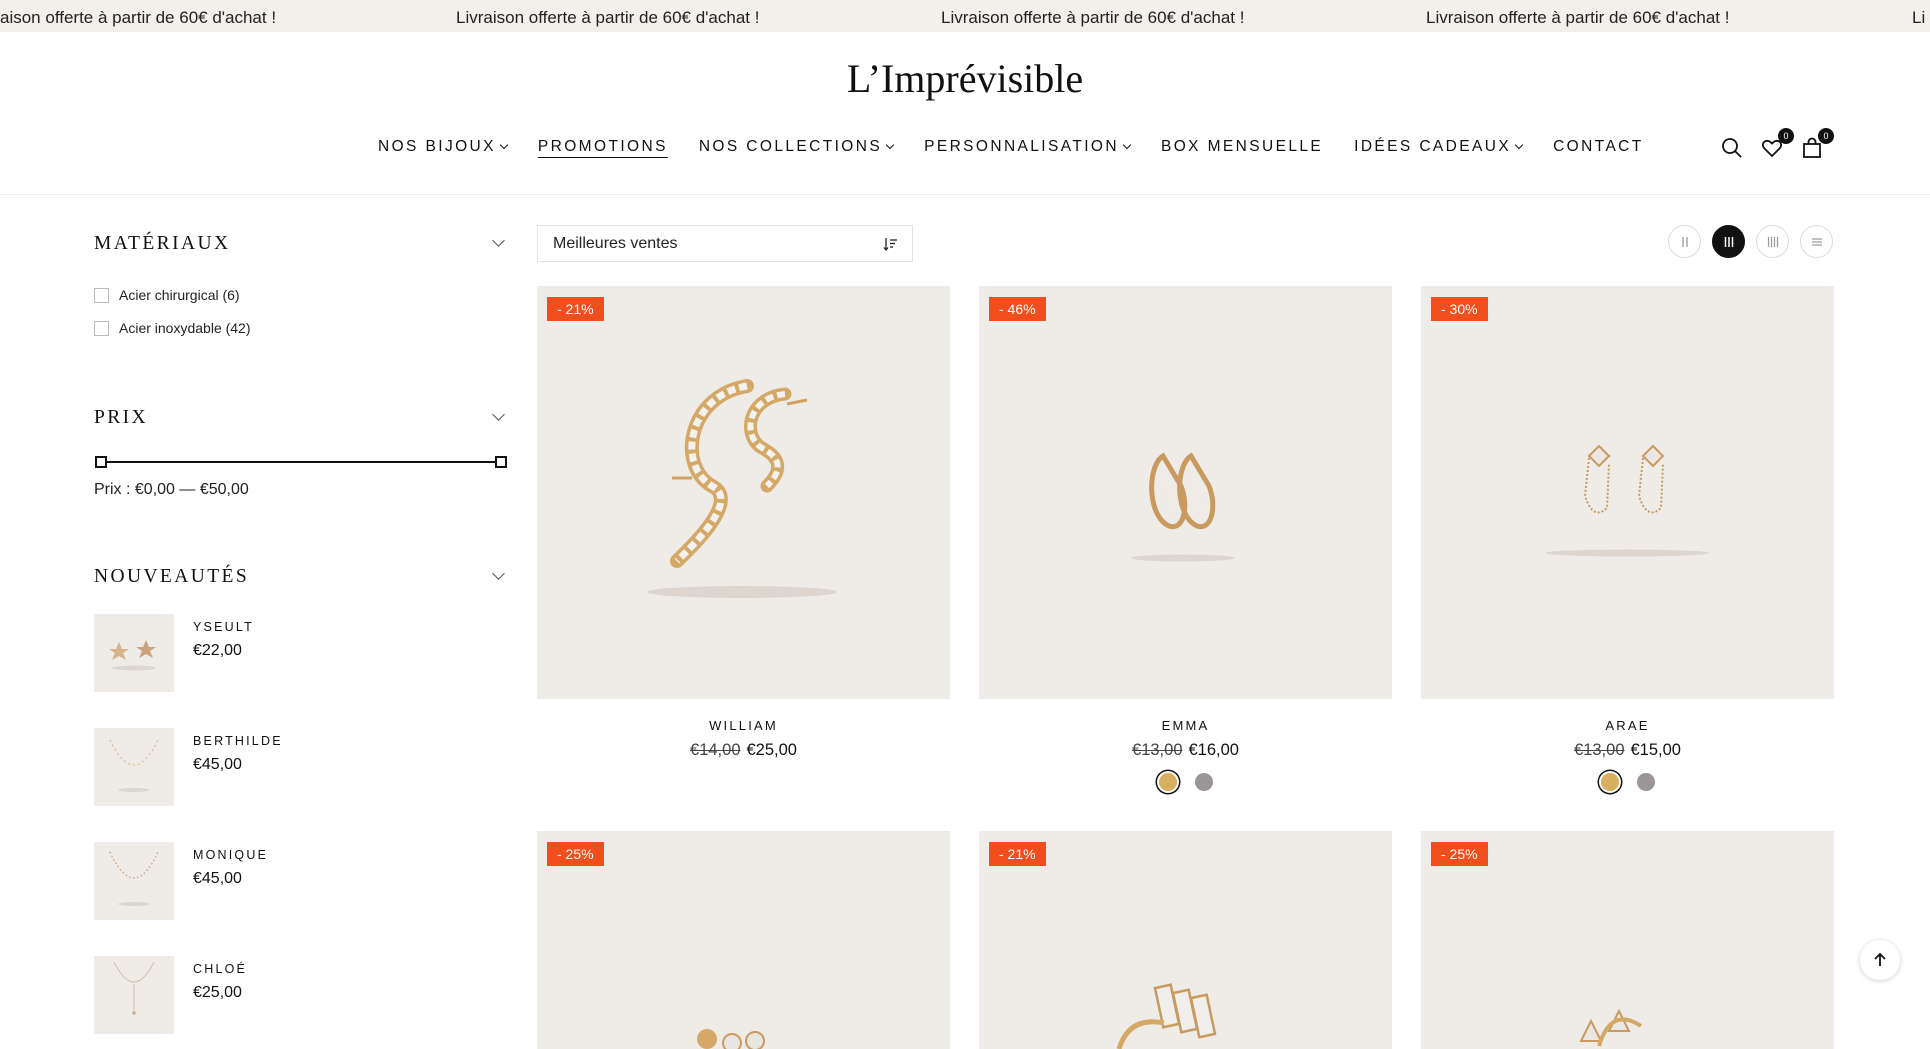  What do you see at coordinates (217, 878) in the screenshot?
I see `new-product-price: €45,00` at bounding box center [217, 878].